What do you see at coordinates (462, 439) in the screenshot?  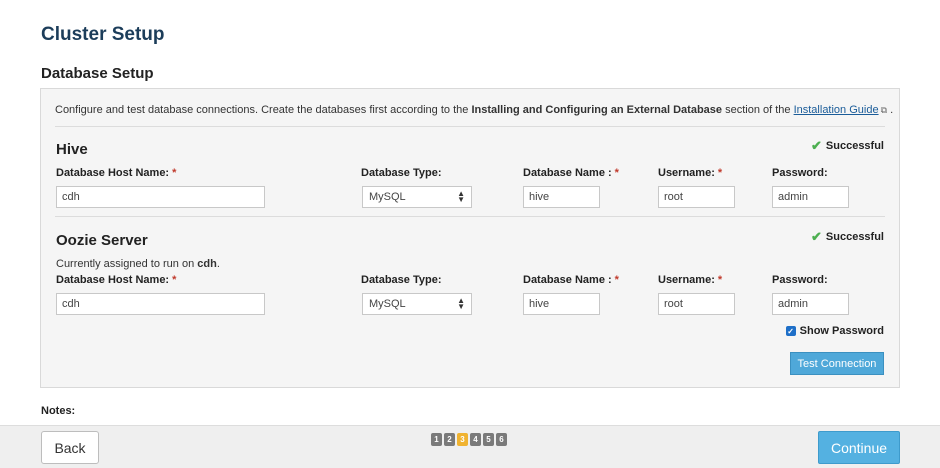 I see `step-3-current: 3` at bounding box center [462, 439].